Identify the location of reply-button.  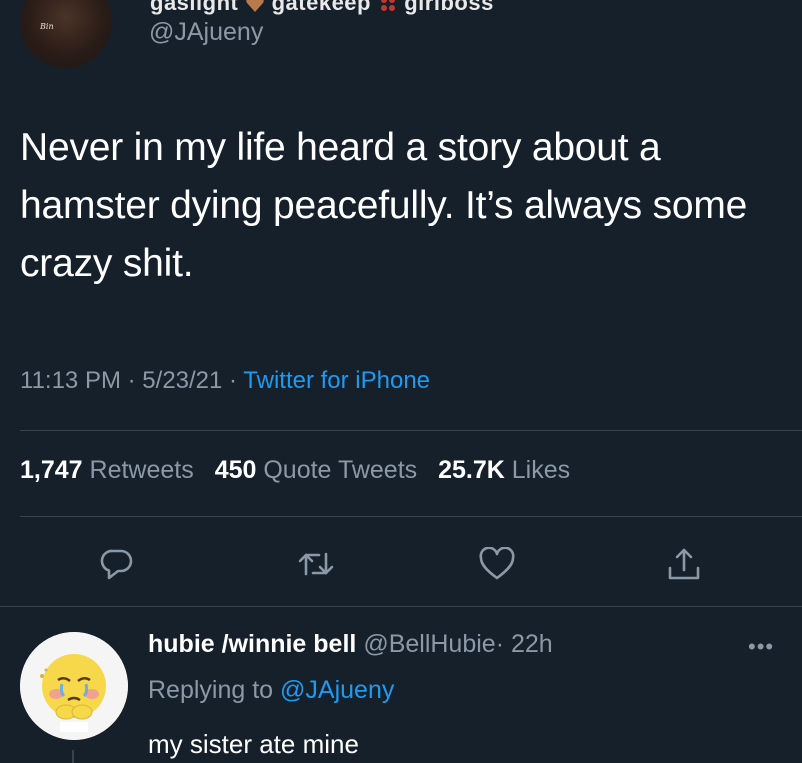
(117, 564).